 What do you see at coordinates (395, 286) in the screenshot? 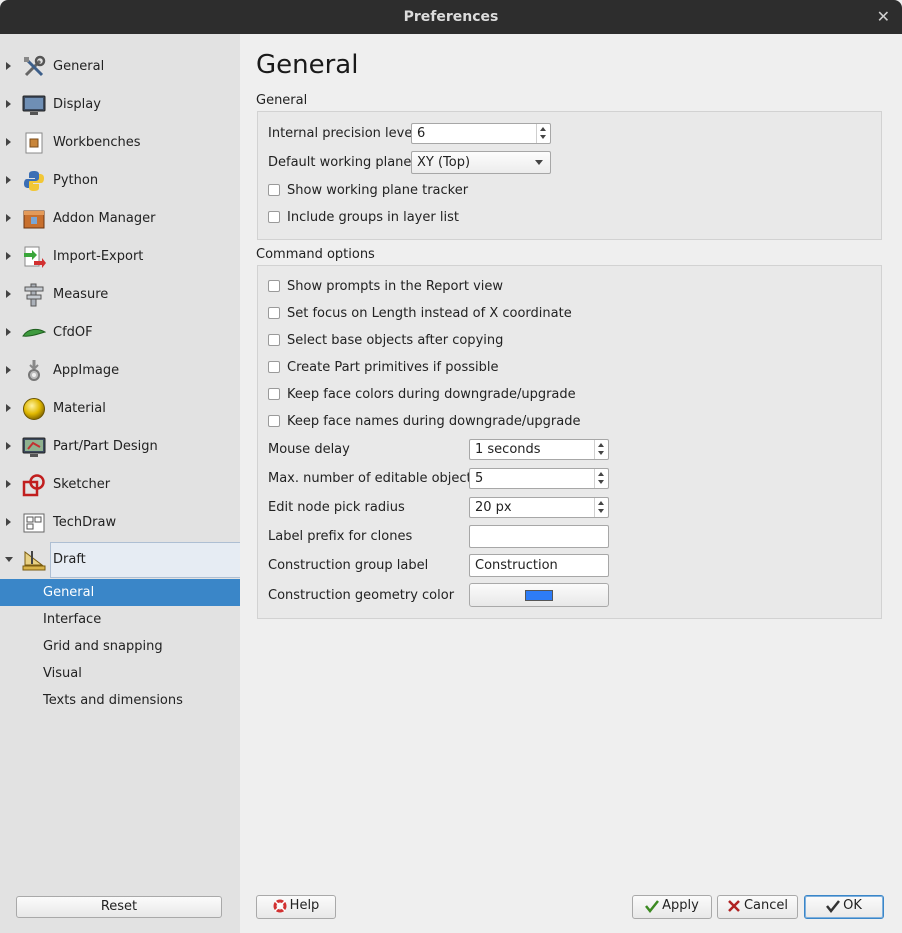
I see `check-label: Show prompts in the Report view` at bounding box center [395, 286].